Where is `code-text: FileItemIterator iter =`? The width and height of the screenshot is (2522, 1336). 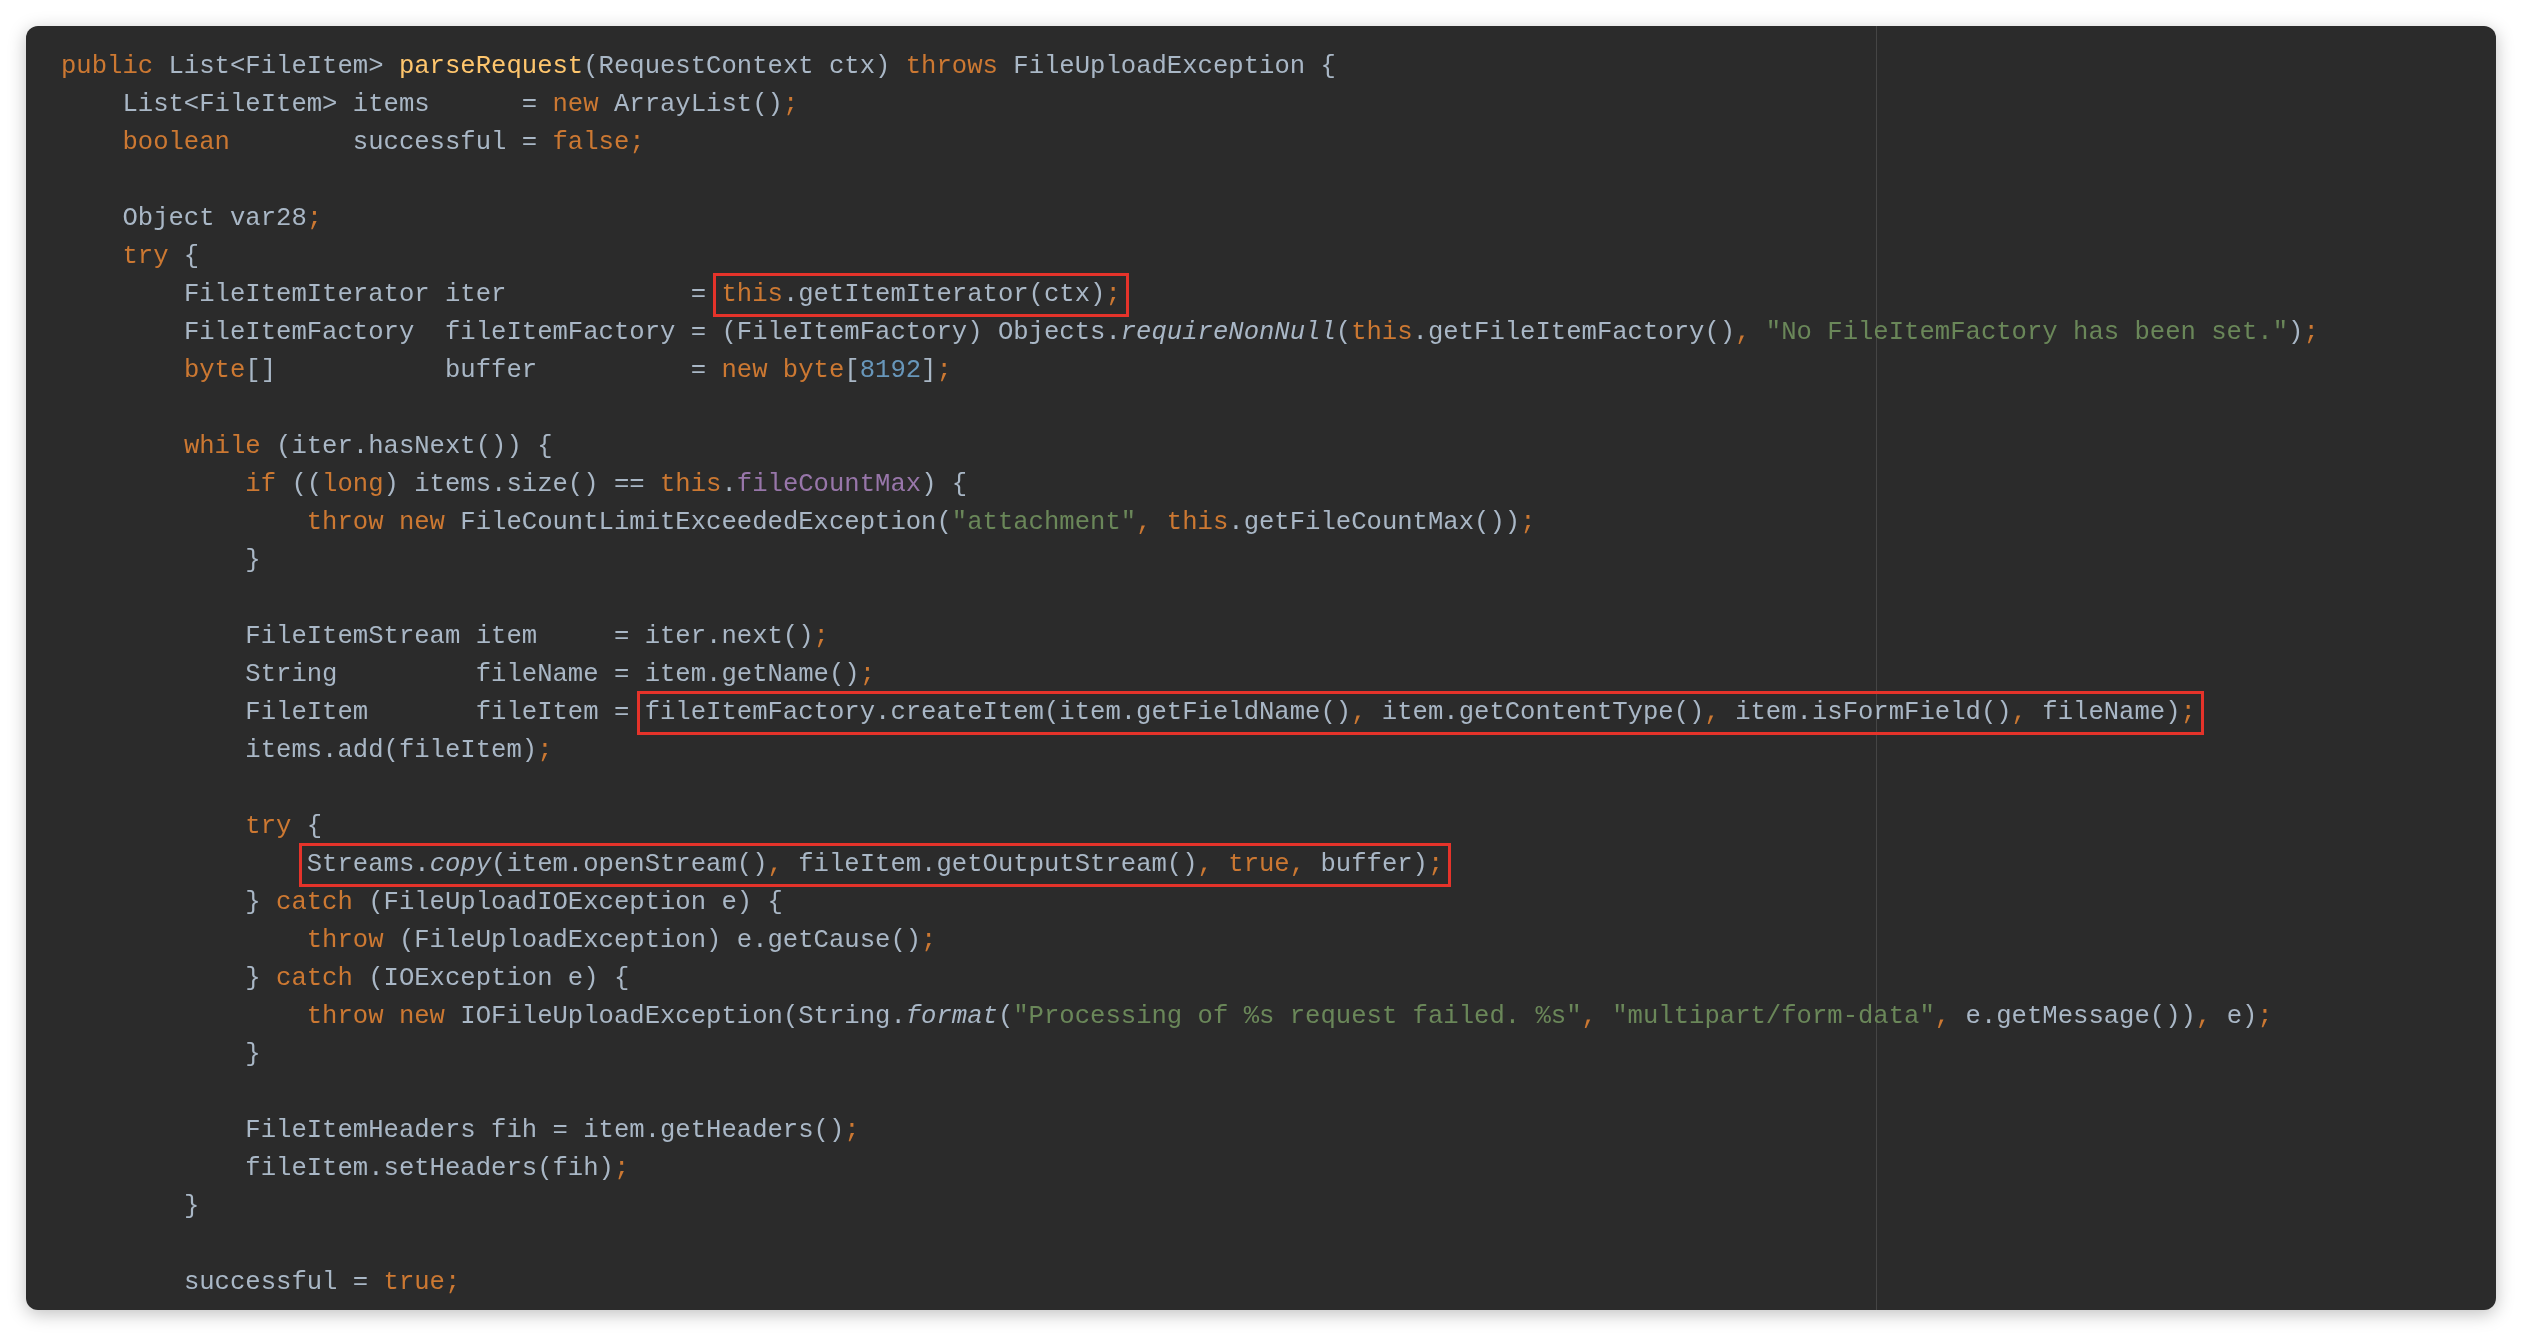
code-text: FileItemIterator iter = is located at coordinates (445, 294).